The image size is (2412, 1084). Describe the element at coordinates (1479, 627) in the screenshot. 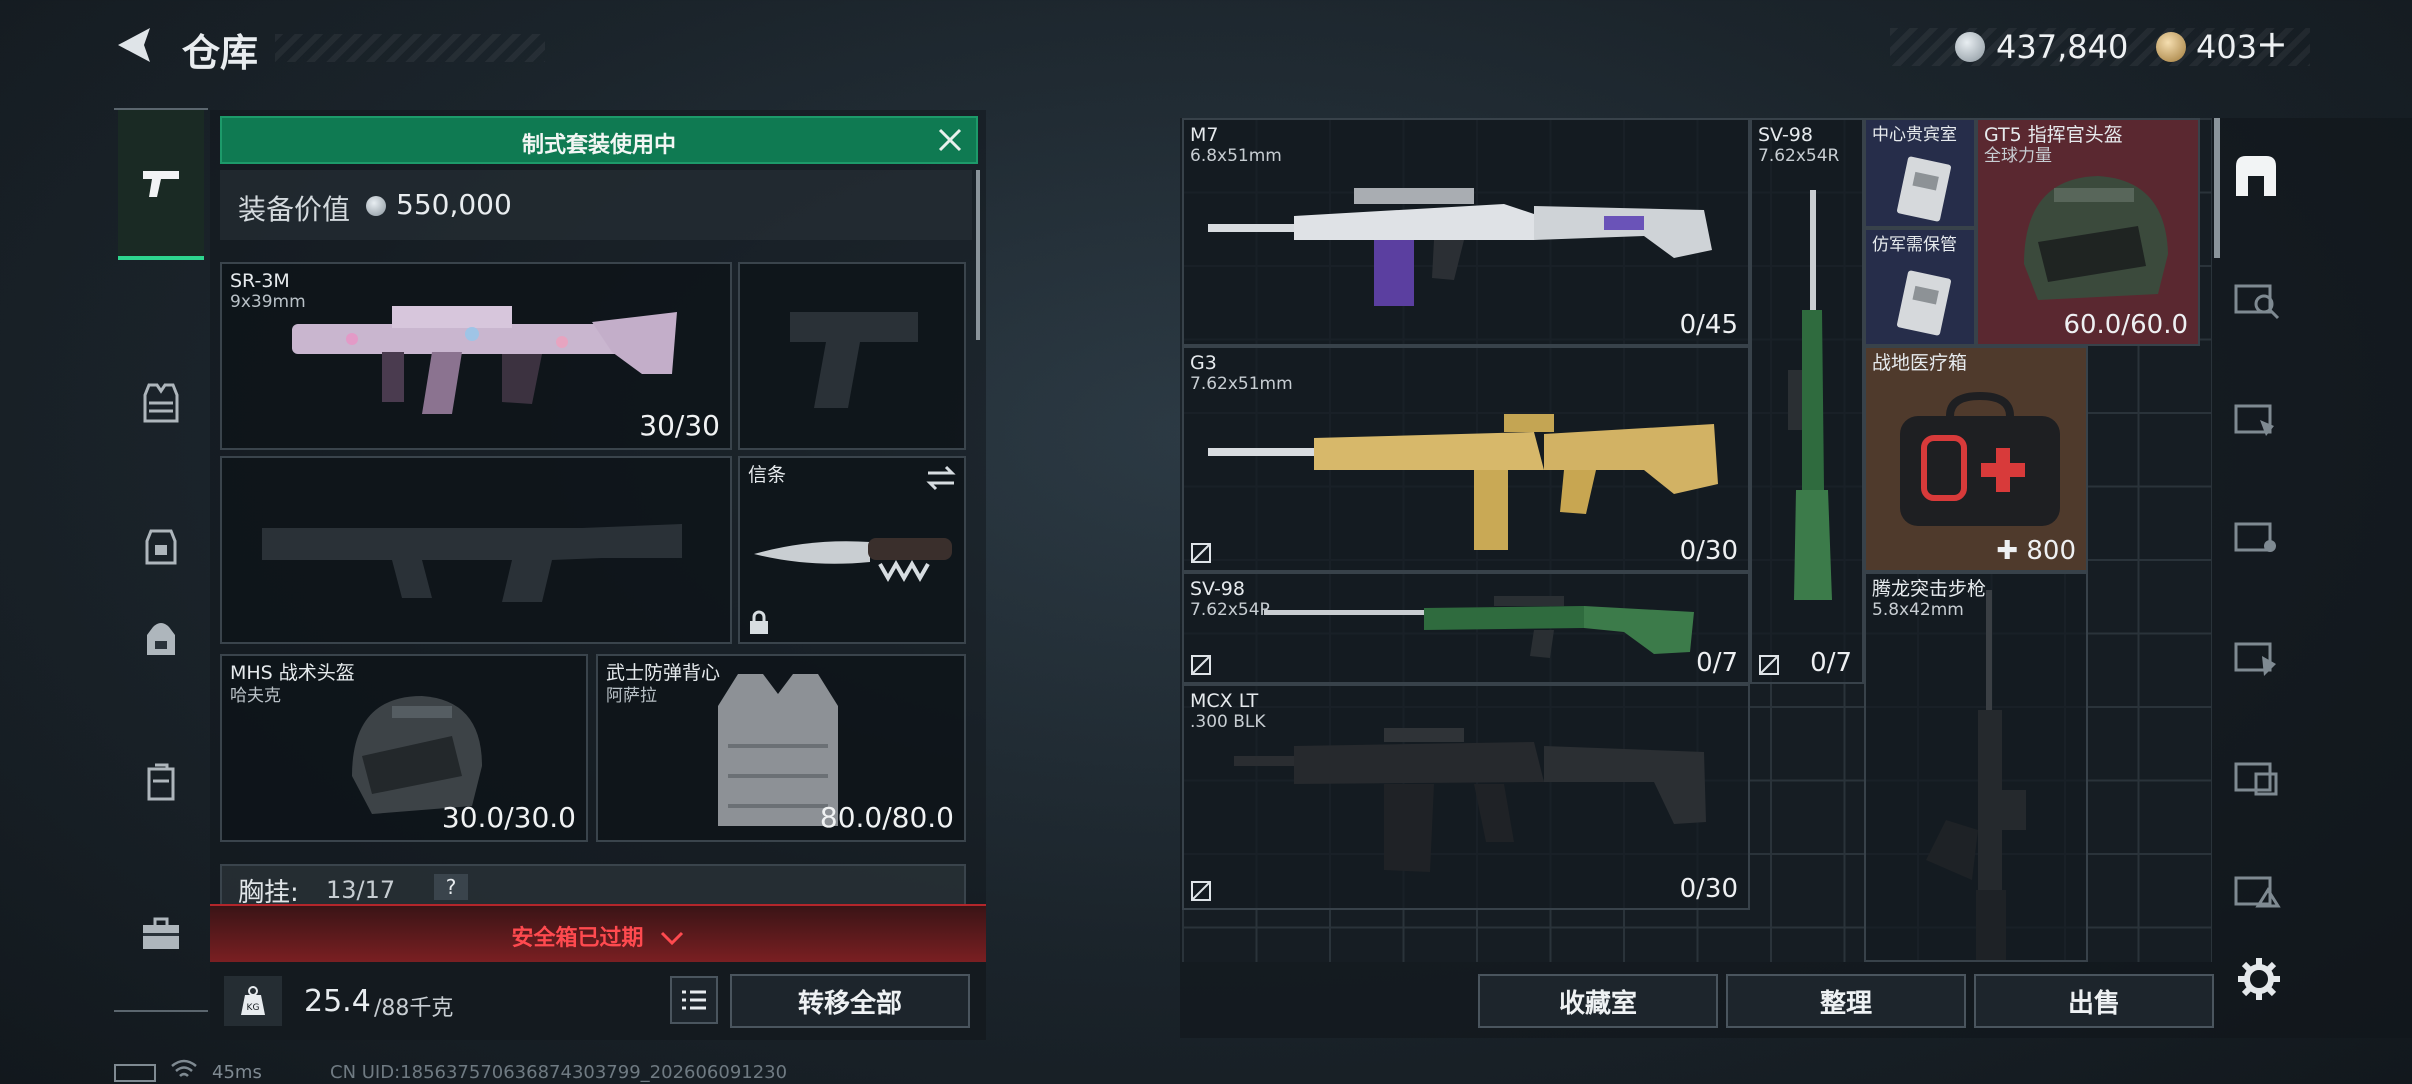

I see `sv98-rifle-image` at that location.